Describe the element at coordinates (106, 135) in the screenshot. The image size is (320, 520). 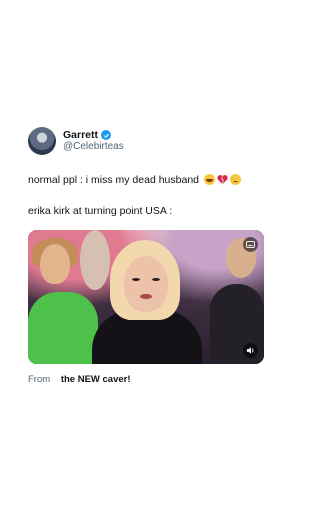
I see `verified-badge-icon` at that location.